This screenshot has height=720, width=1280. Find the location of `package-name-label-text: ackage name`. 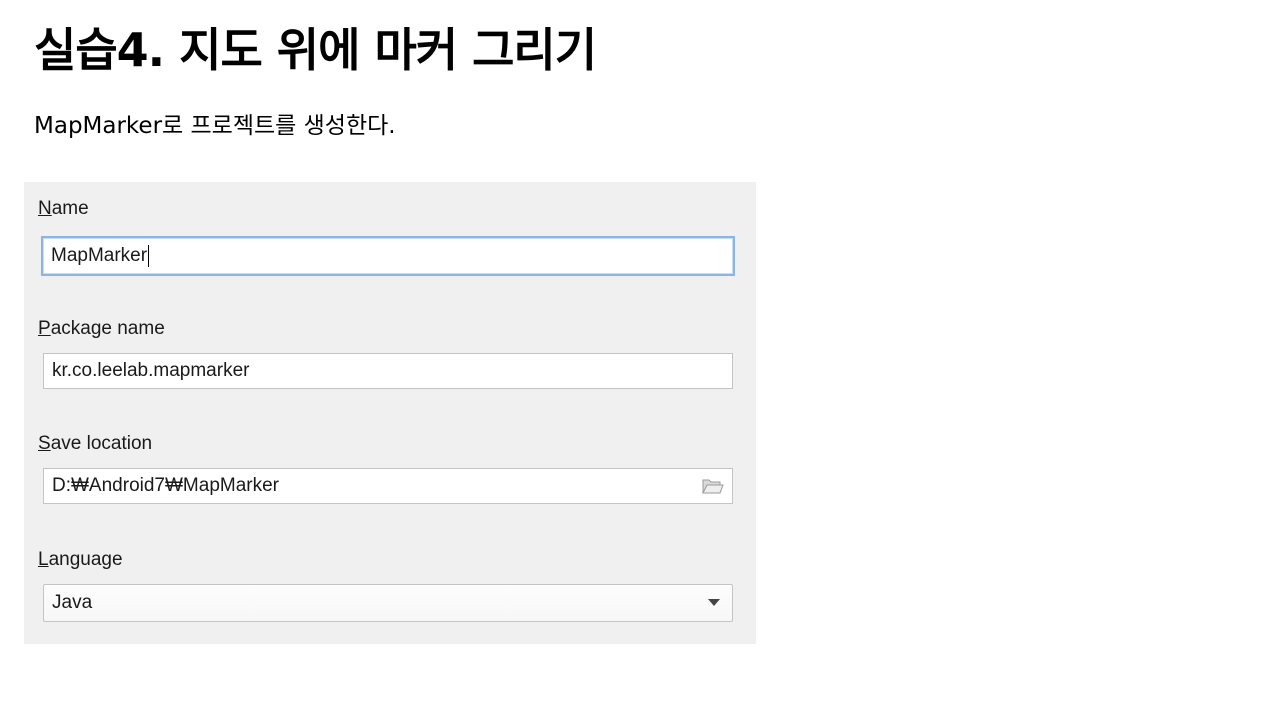

package-name-label-text: ackage name is located at coordinates (107, 328).